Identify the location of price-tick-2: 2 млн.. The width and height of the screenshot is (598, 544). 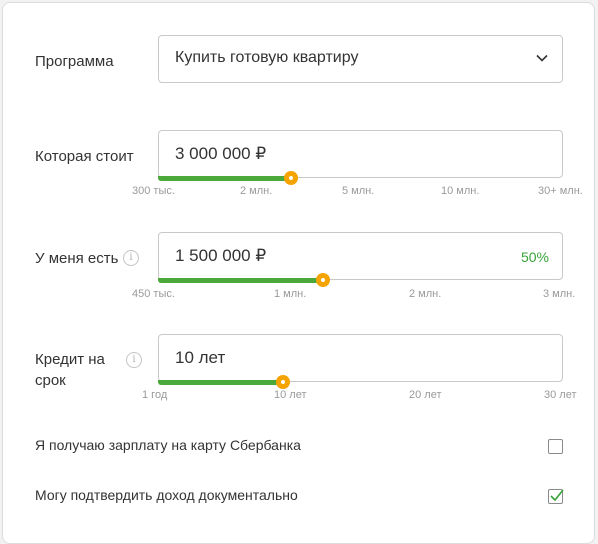
(256, 191).